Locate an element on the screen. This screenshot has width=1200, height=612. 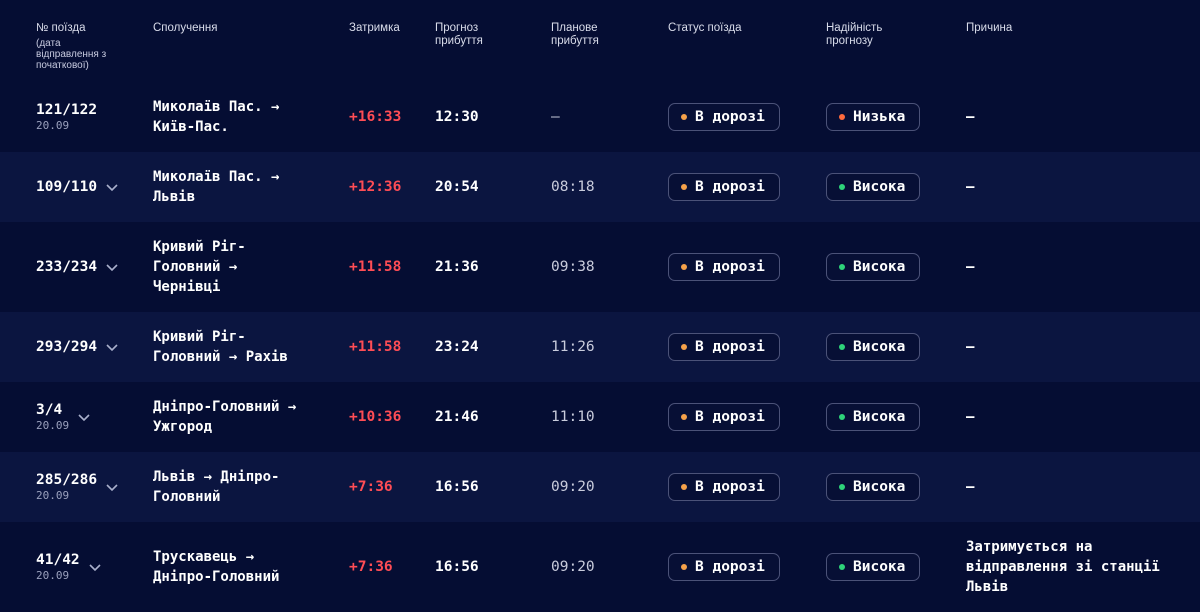
planned-cell: 09:20 is located at coordinates (573, 567).